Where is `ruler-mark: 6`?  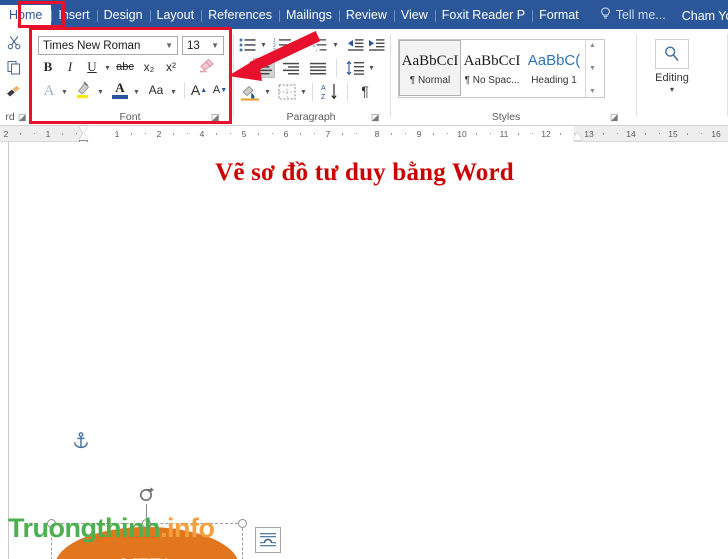 ruler-mark: 6 is located at coordinates (286, 134).